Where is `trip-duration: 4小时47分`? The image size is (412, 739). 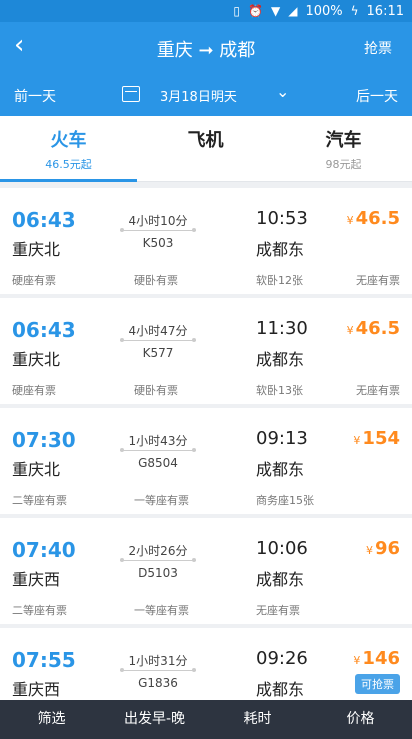
trip-duration: 4小时47分 is located at coordinates (158, 331).